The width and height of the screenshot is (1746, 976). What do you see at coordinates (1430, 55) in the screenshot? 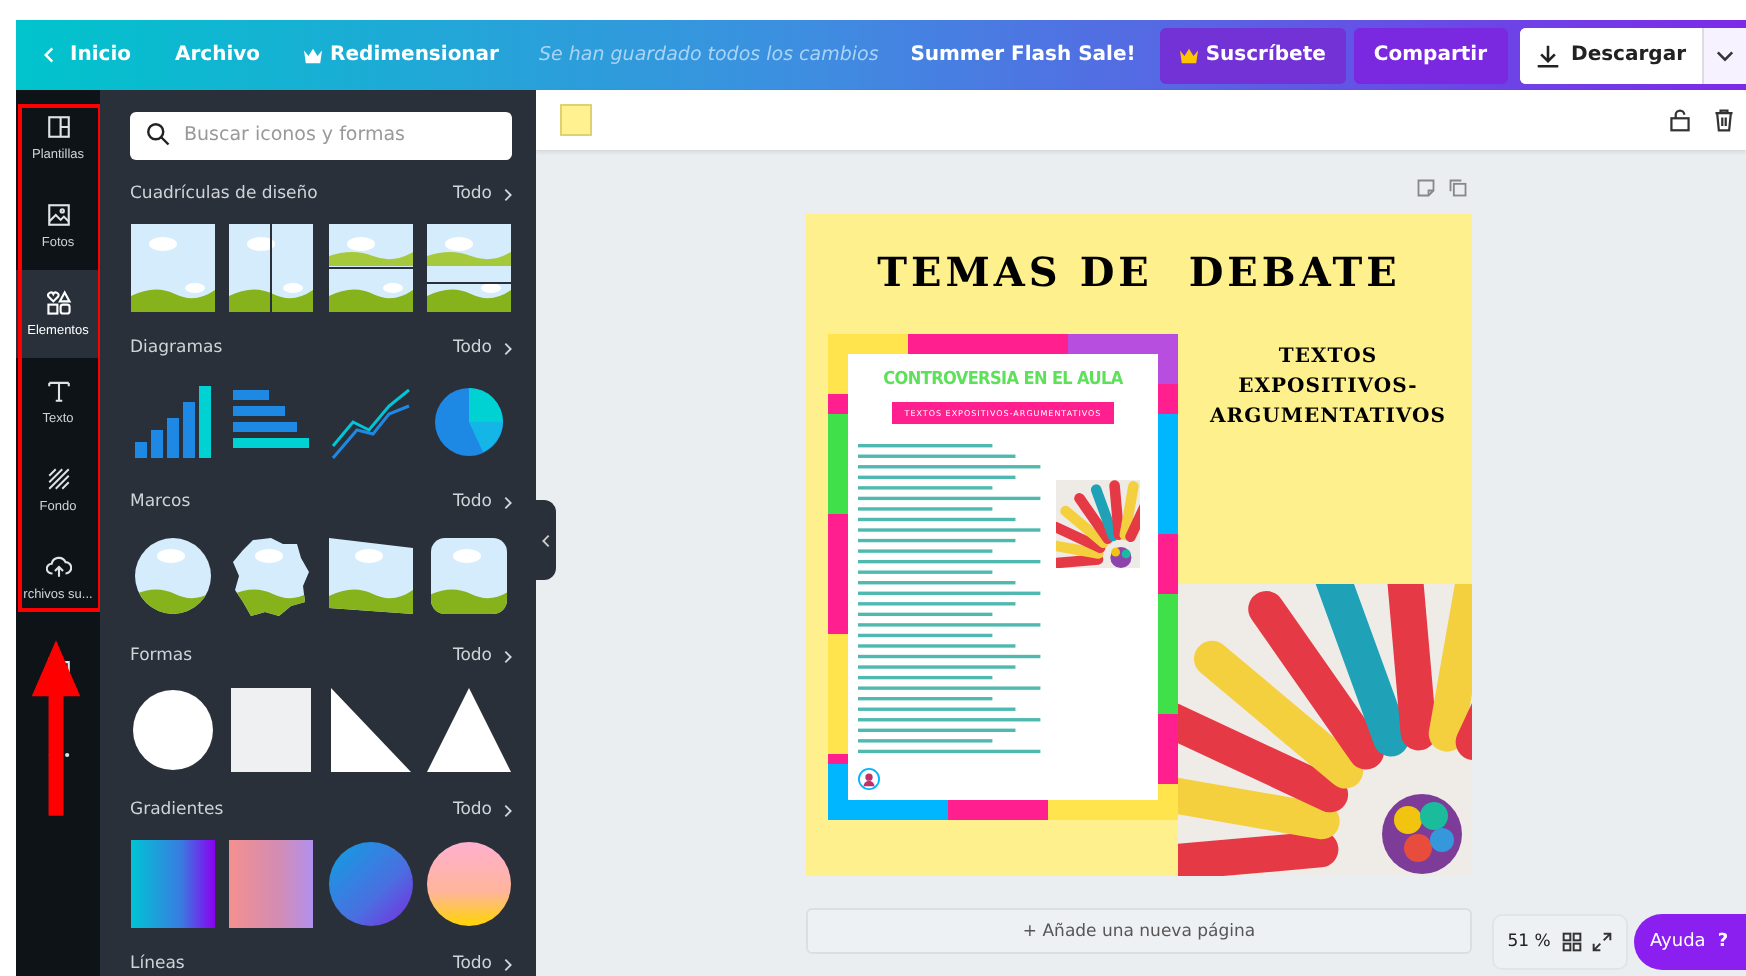
I see `share-button: Compartir` at bounding box center [1430, 55].